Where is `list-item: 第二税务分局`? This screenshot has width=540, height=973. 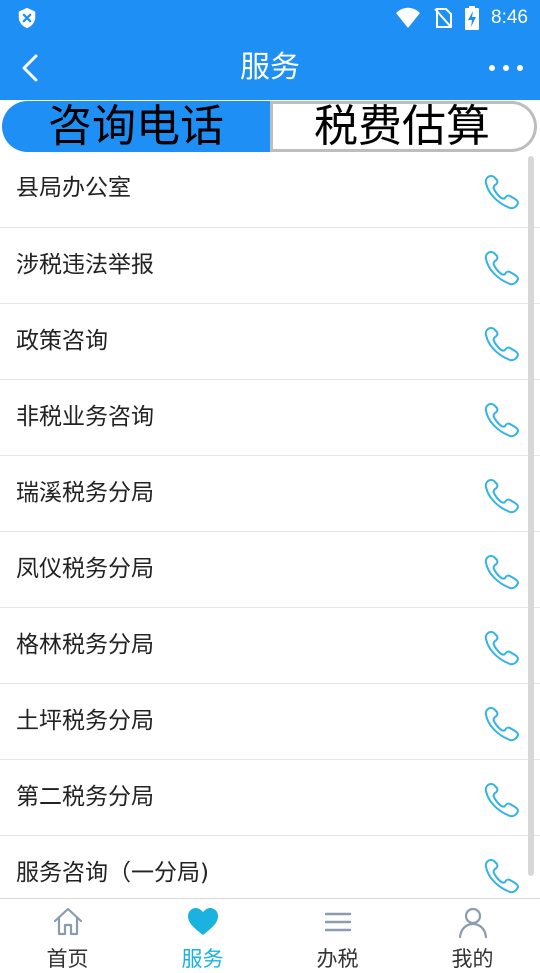
list-item: 第二税务分局 is located at coordinates (270, 798).